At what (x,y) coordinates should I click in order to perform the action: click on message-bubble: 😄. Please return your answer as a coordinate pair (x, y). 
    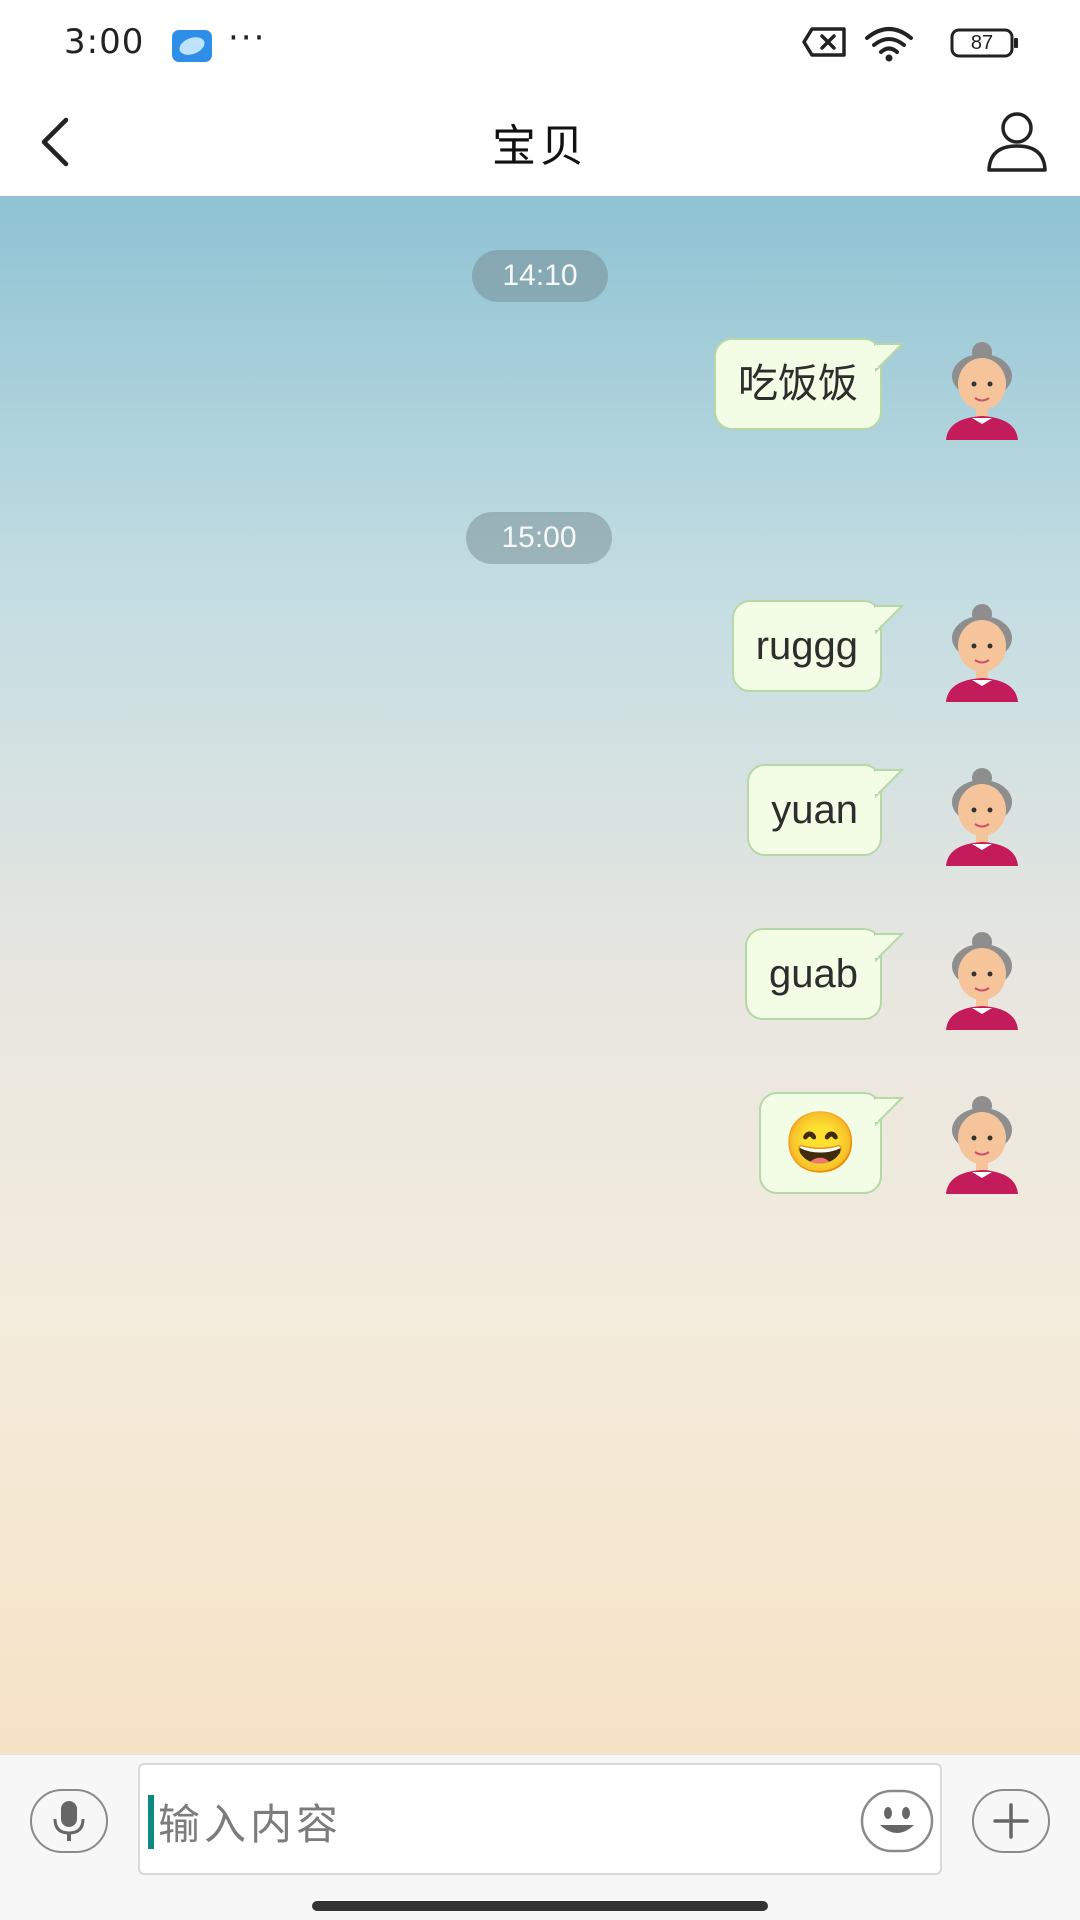
    Looking at the image, I should click on (831, 1143).